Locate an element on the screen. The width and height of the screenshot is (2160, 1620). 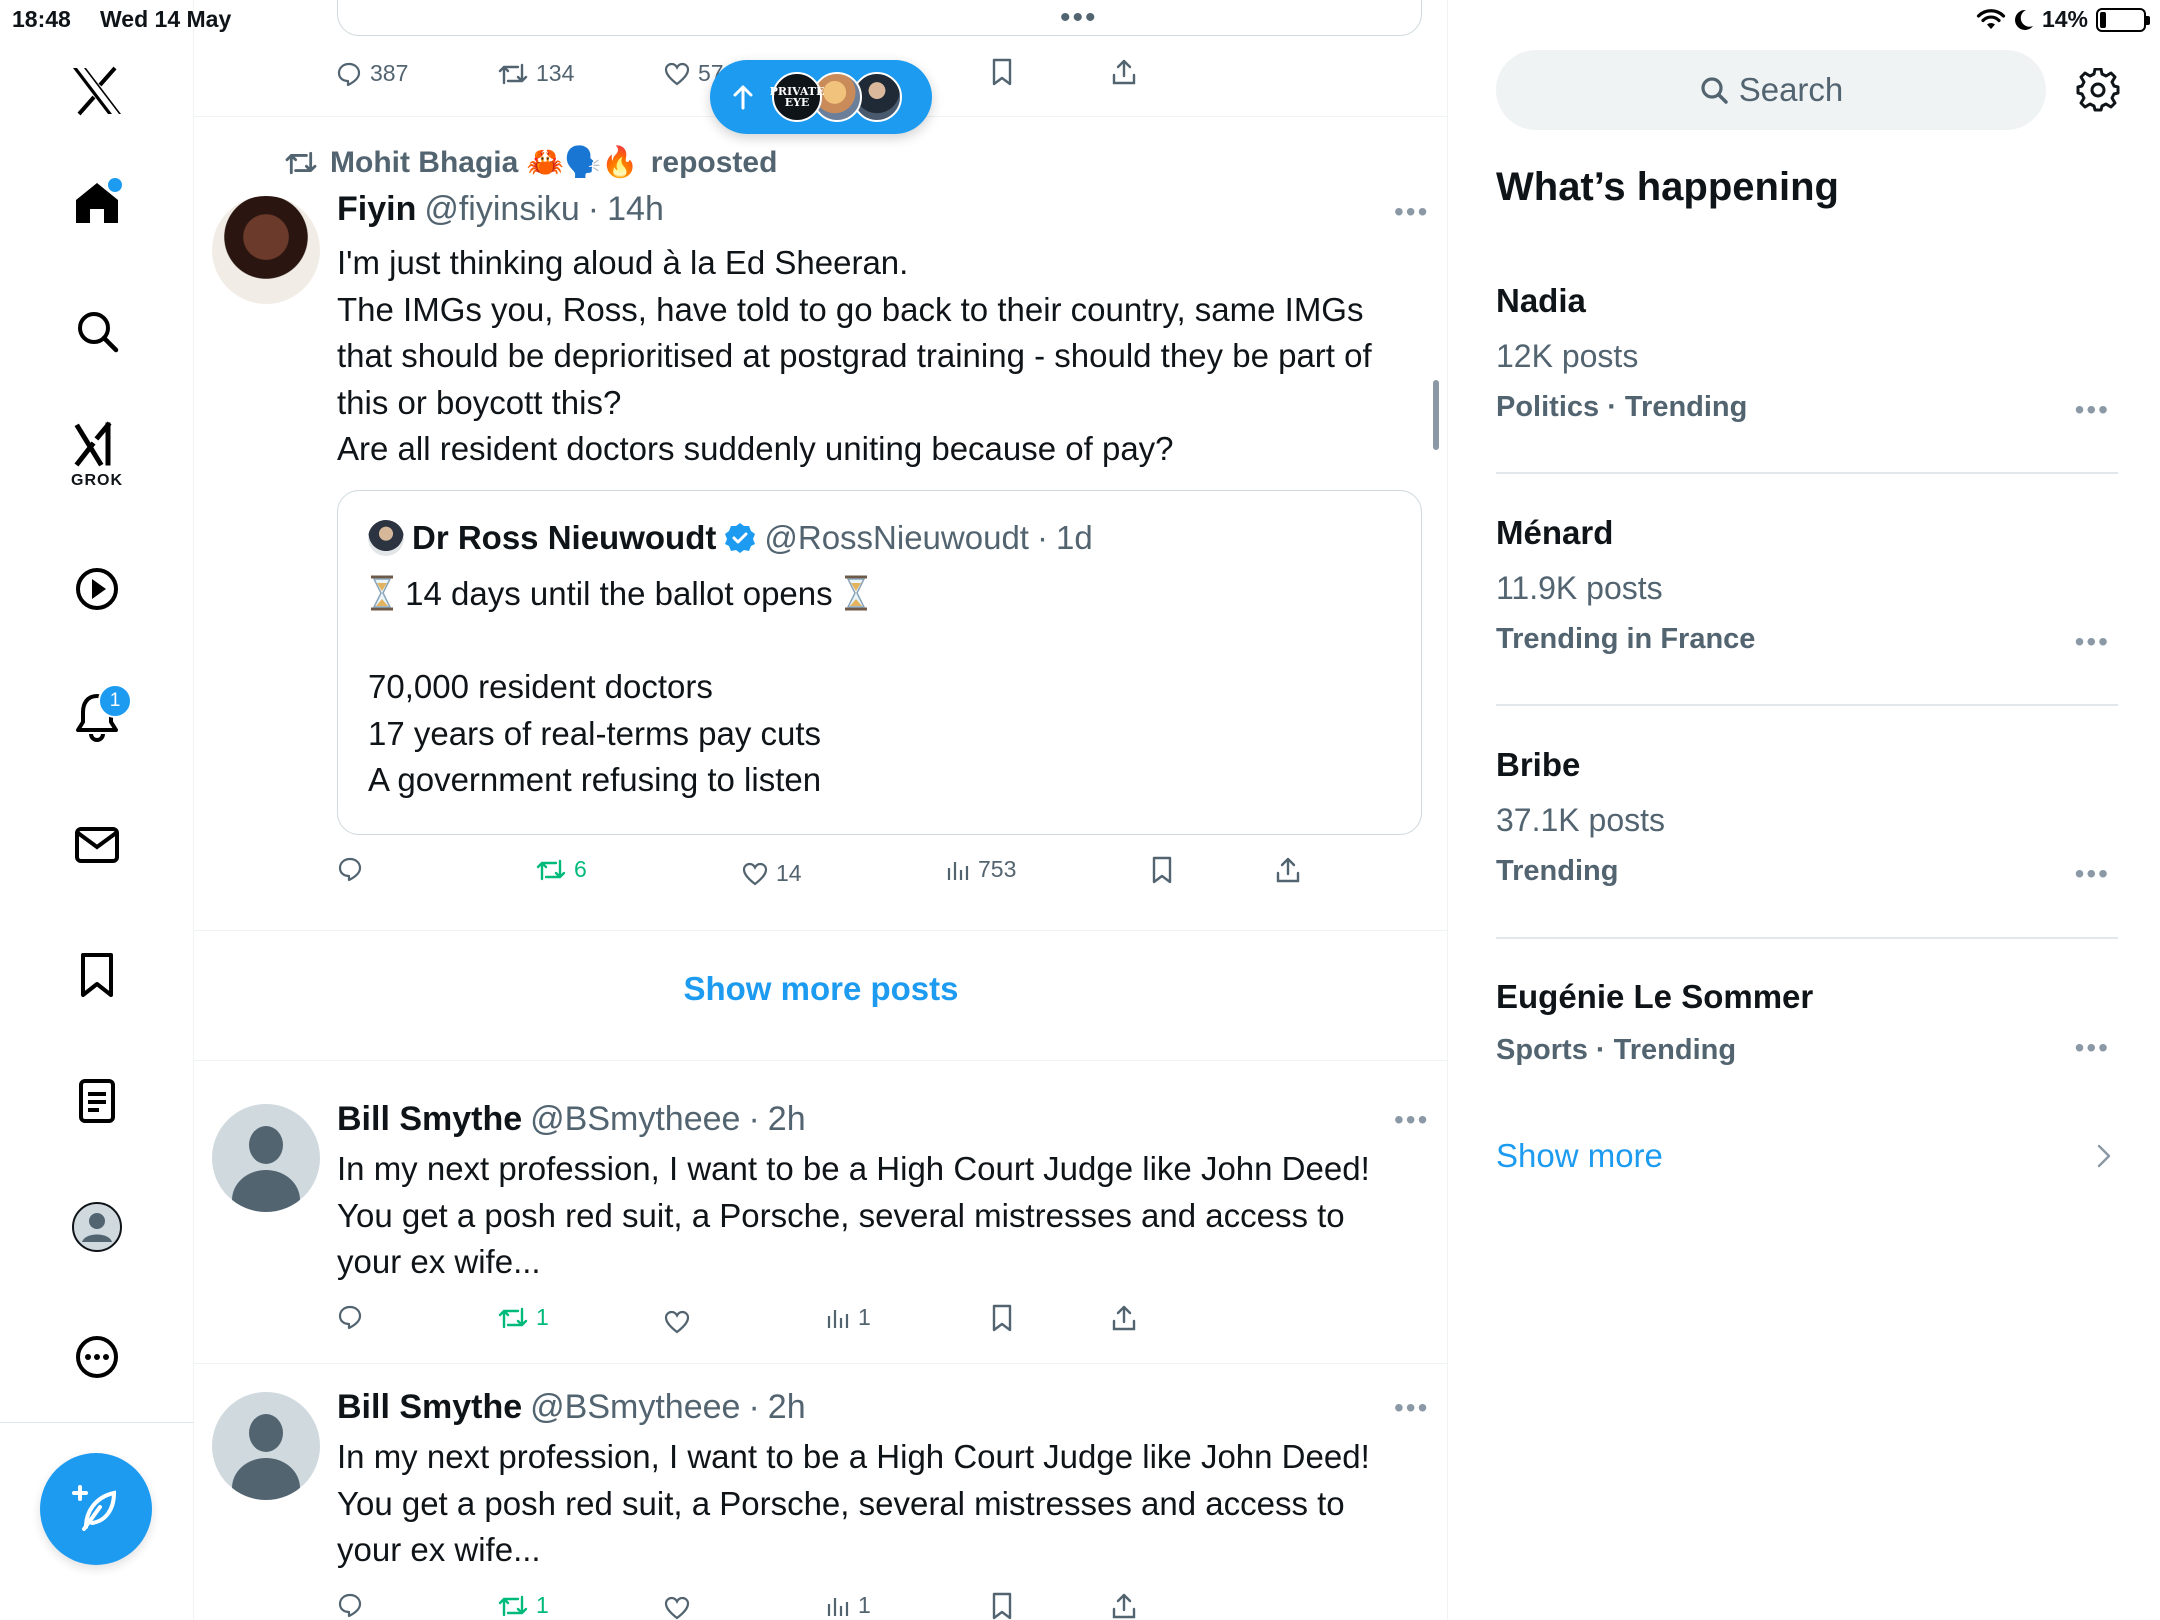
quote-line-3: 17 years of real-terms pay cuts is located at coordinates (595, 733).